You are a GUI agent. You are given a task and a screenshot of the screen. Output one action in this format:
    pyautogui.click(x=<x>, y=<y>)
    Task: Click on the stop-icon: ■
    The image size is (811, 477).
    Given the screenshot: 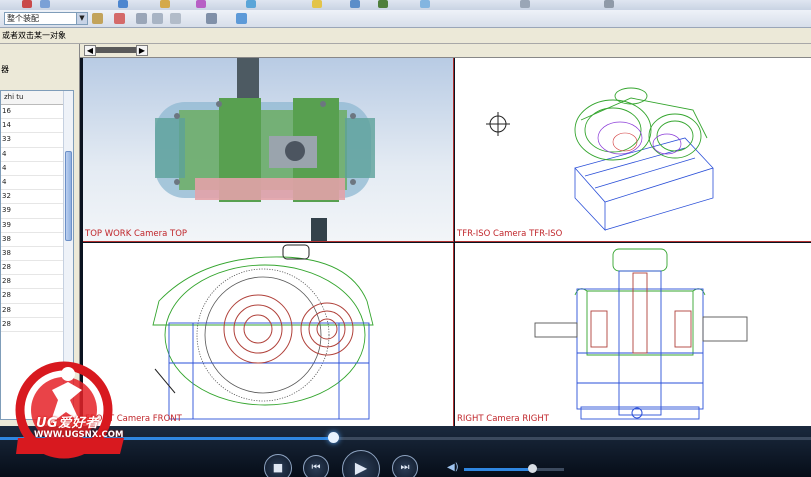 What is the action you would take?
    pyautogui.click(x=278, y=467)
    